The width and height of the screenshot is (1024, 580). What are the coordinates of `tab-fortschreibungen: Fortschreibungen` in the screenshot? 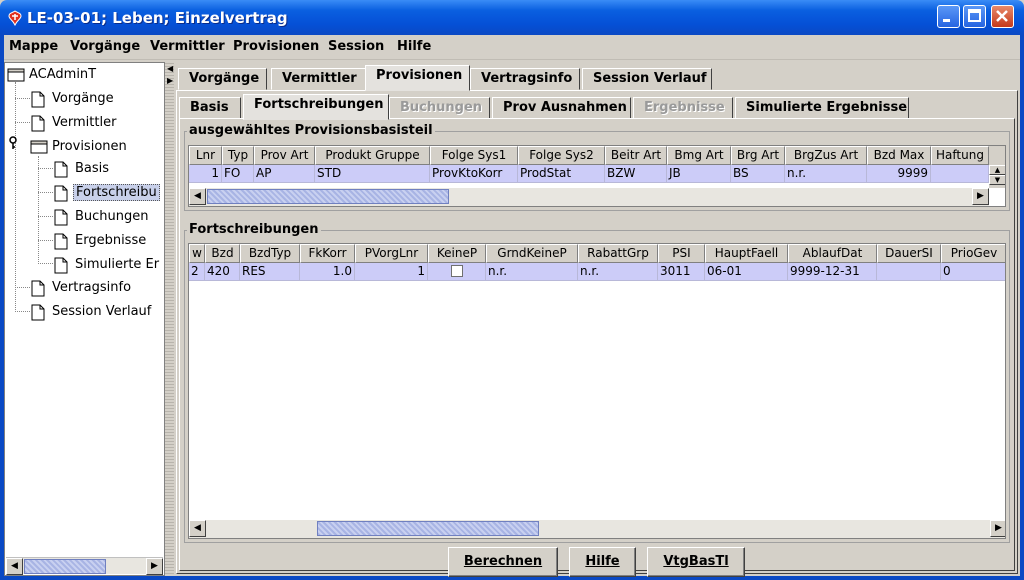 It's located at (316, 107).